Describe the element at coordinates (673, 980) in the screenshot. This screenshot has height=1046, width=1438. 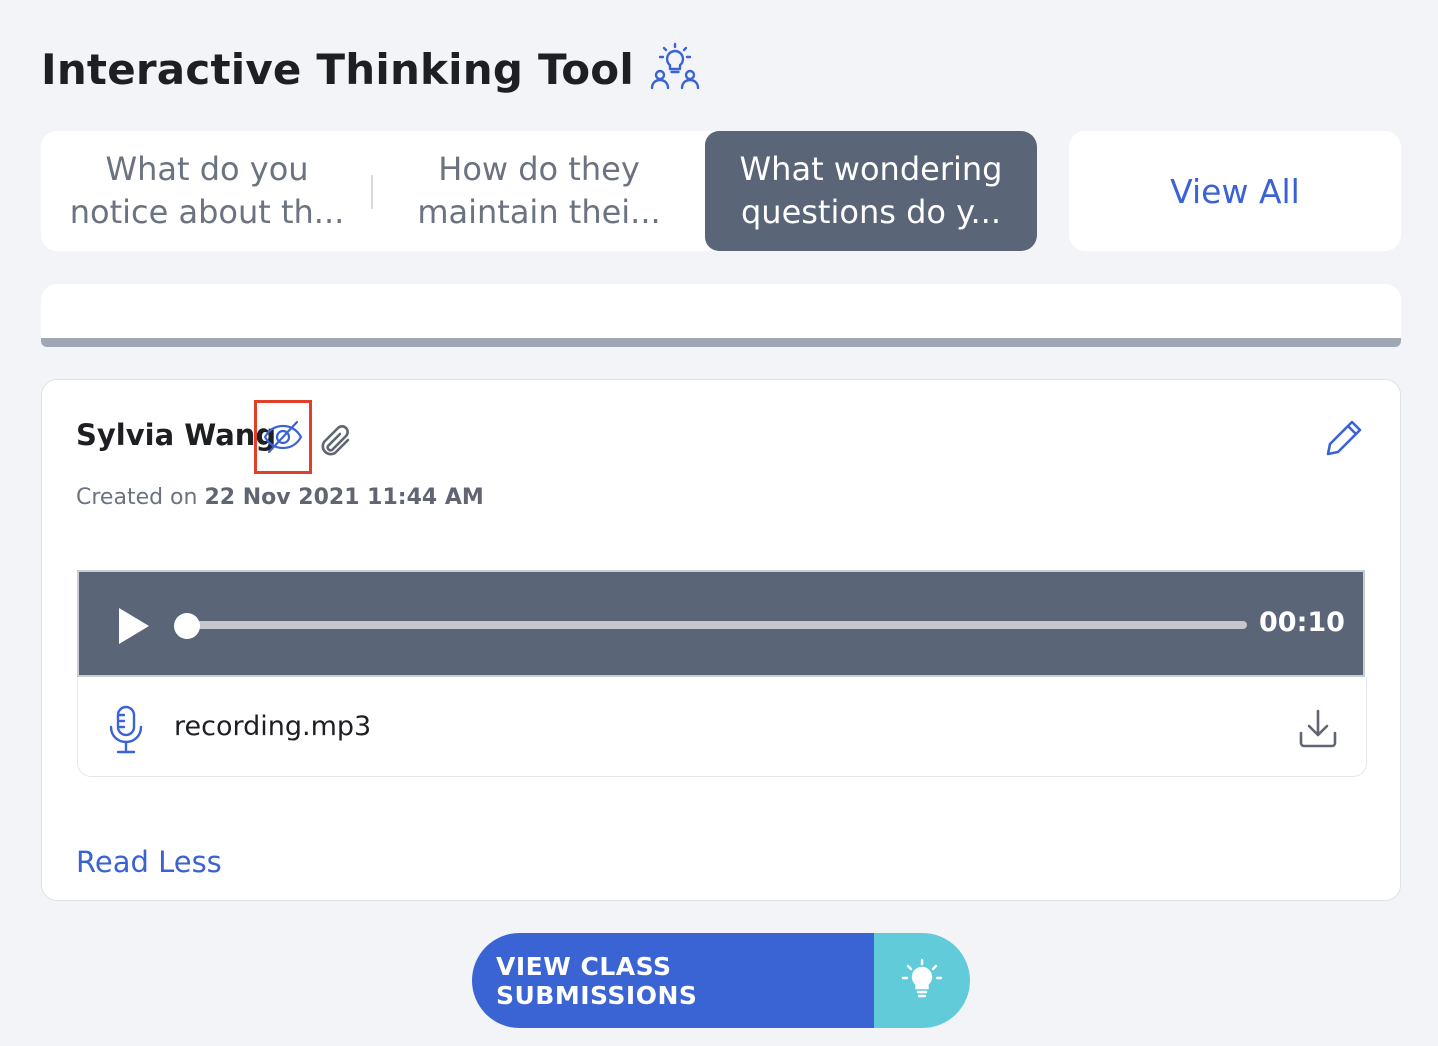
I see `view-class-submissions-label: VIEW CLASS SUBMISSIONS` at that location.